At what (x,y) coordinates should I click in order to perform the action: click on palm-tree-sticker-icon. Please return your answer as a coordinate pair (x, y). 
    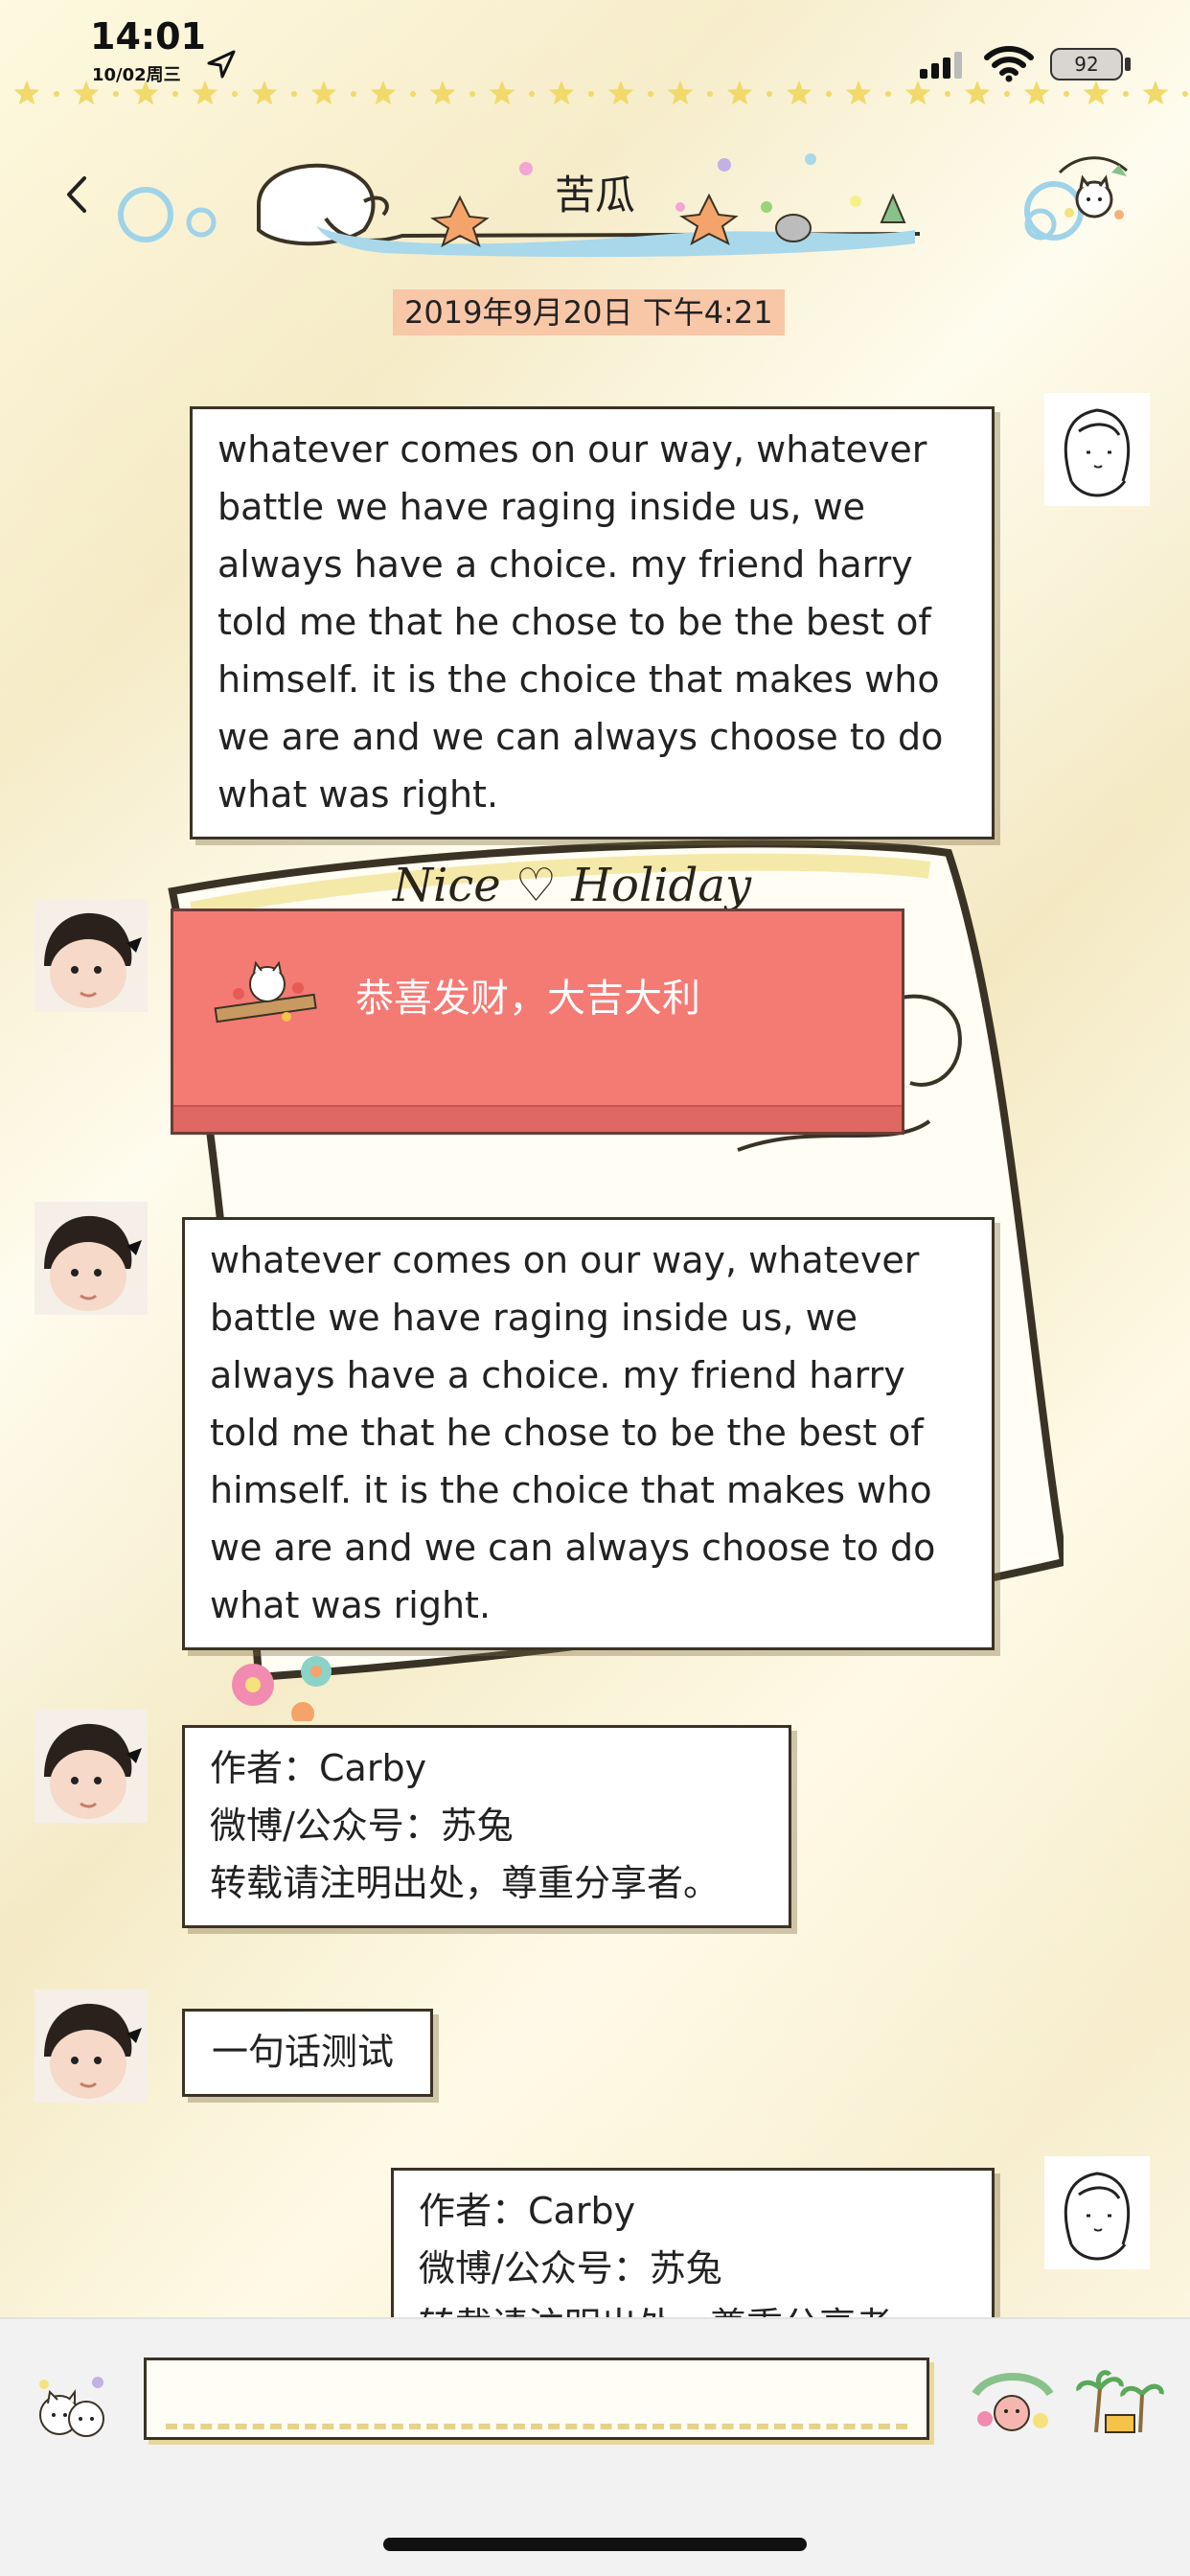
    Looking at the image, I should click on (1119, 2402).